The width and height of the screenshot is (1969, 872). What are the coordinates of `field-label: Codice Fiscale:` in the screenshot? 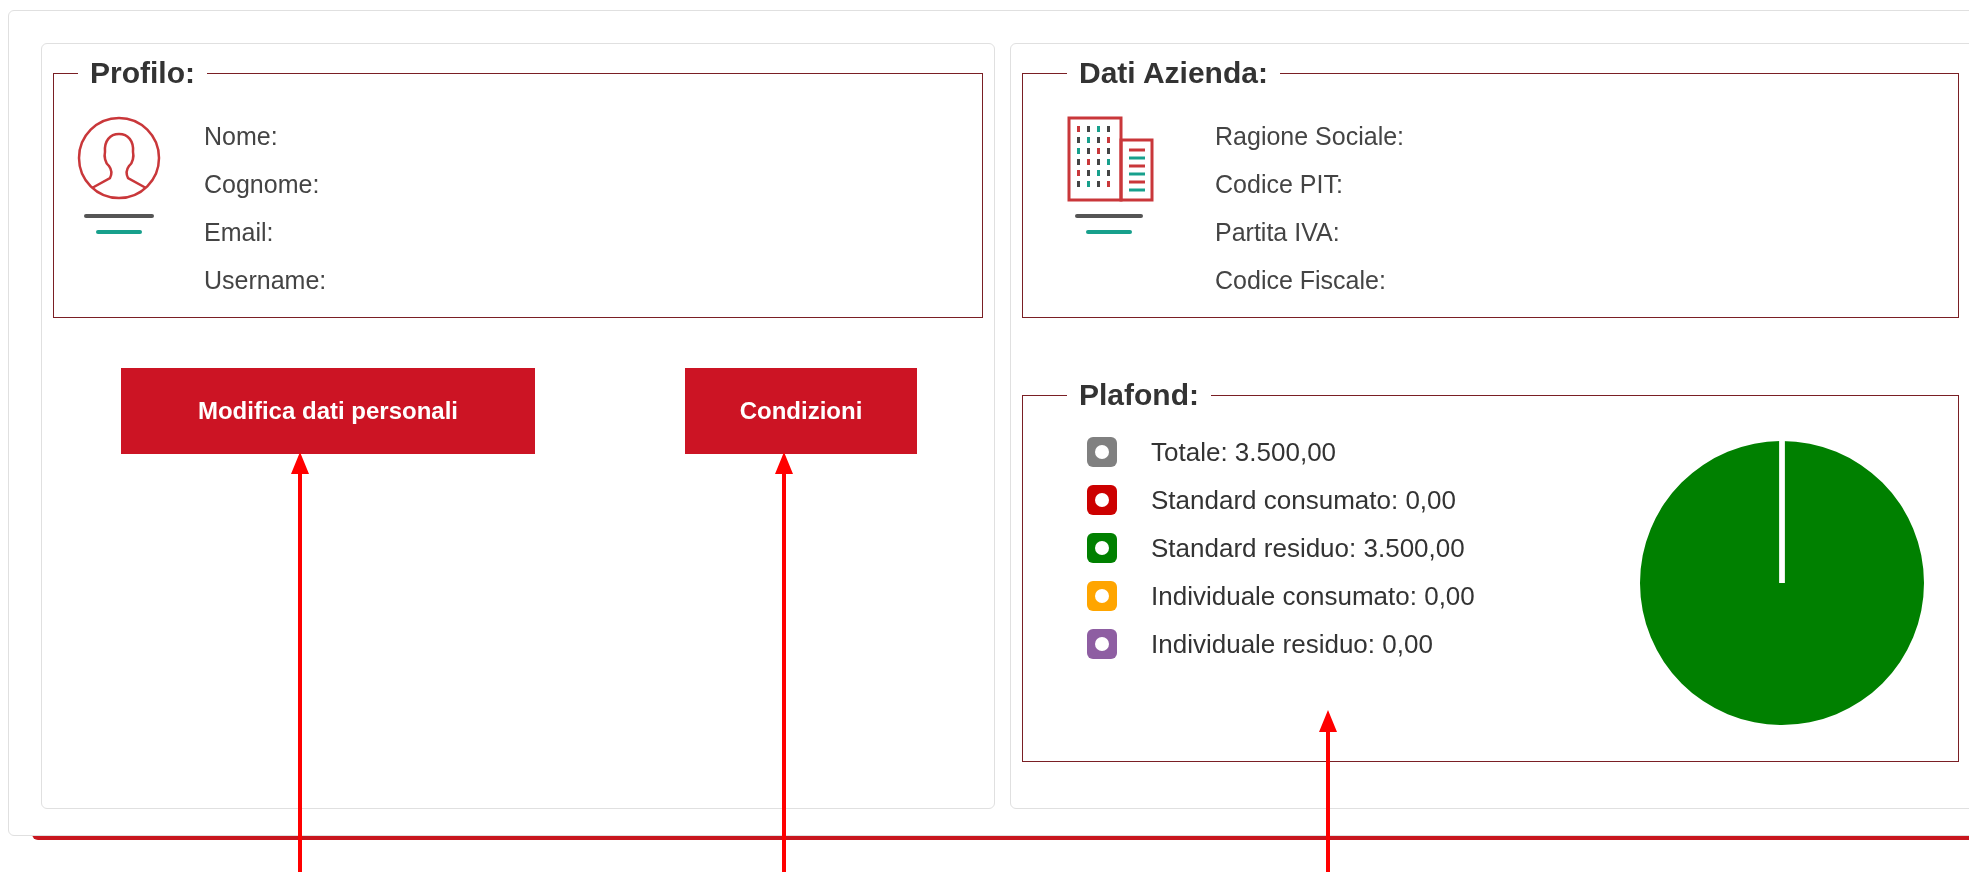 It's located at (1301, 280).